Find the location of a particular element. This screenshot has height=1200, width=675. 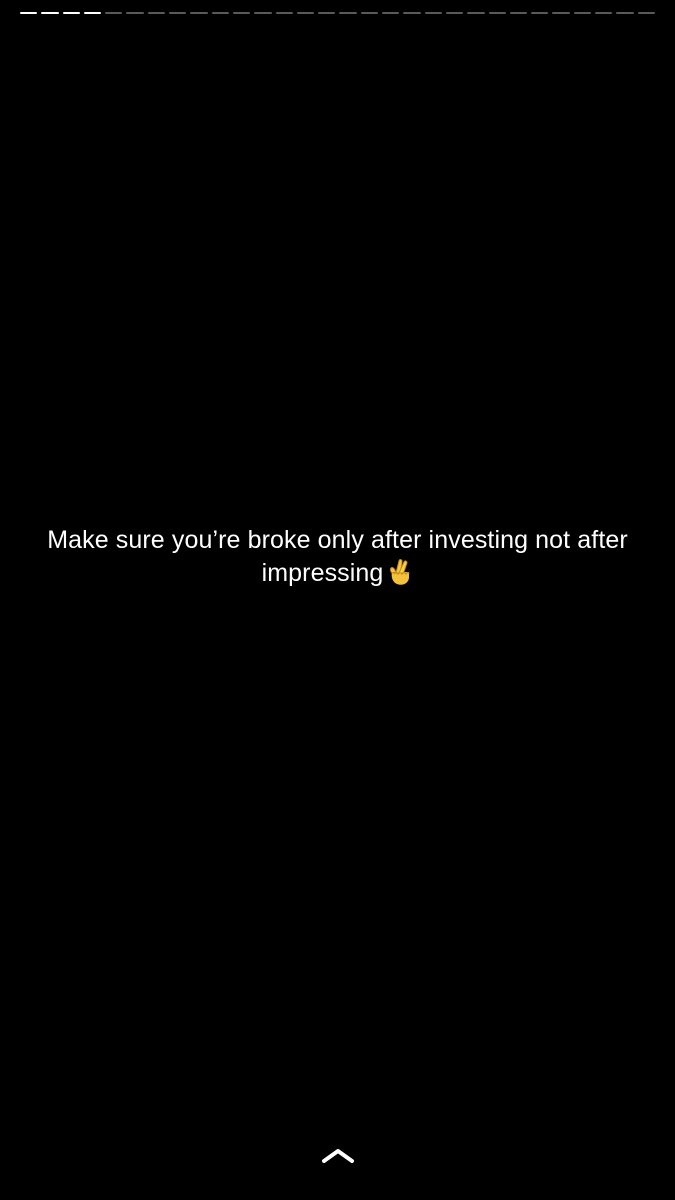

chevron-up-icon is located at coordinates (338, 1156).